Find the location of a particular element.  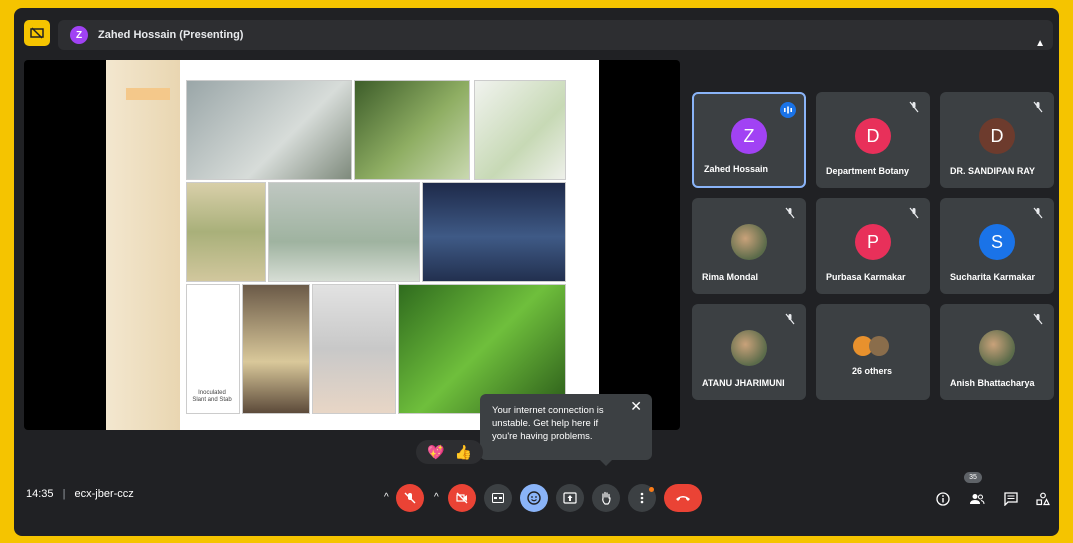

participant-tile: S Sucharita Karmakar is located at coordinates (997, 246).